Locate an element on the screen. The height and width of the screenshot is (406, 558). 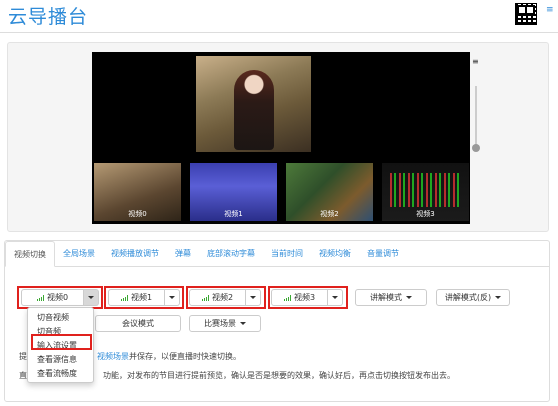
help-line-1-suffix: 并保存，以便直播时快速切换。 is located at coordinates (185, 356).